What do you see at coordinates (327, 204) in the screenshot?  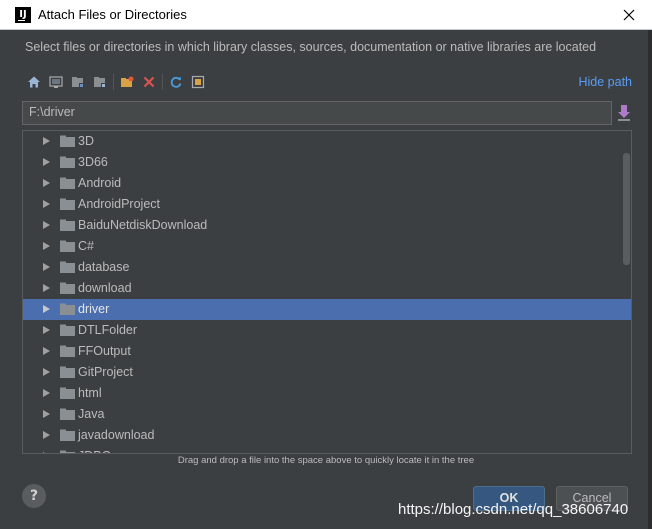 I see `tree-row: AndroidProject` at bounding box center [327, 204].